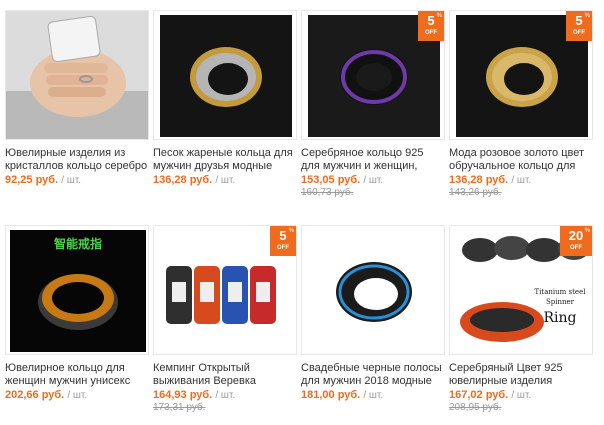 Image resolution: width=604 pixels, height=425 pixels. Describe the element at coordinates (77, 243) in the screenshot. I see `image-caption: 智能戒指` at that location.